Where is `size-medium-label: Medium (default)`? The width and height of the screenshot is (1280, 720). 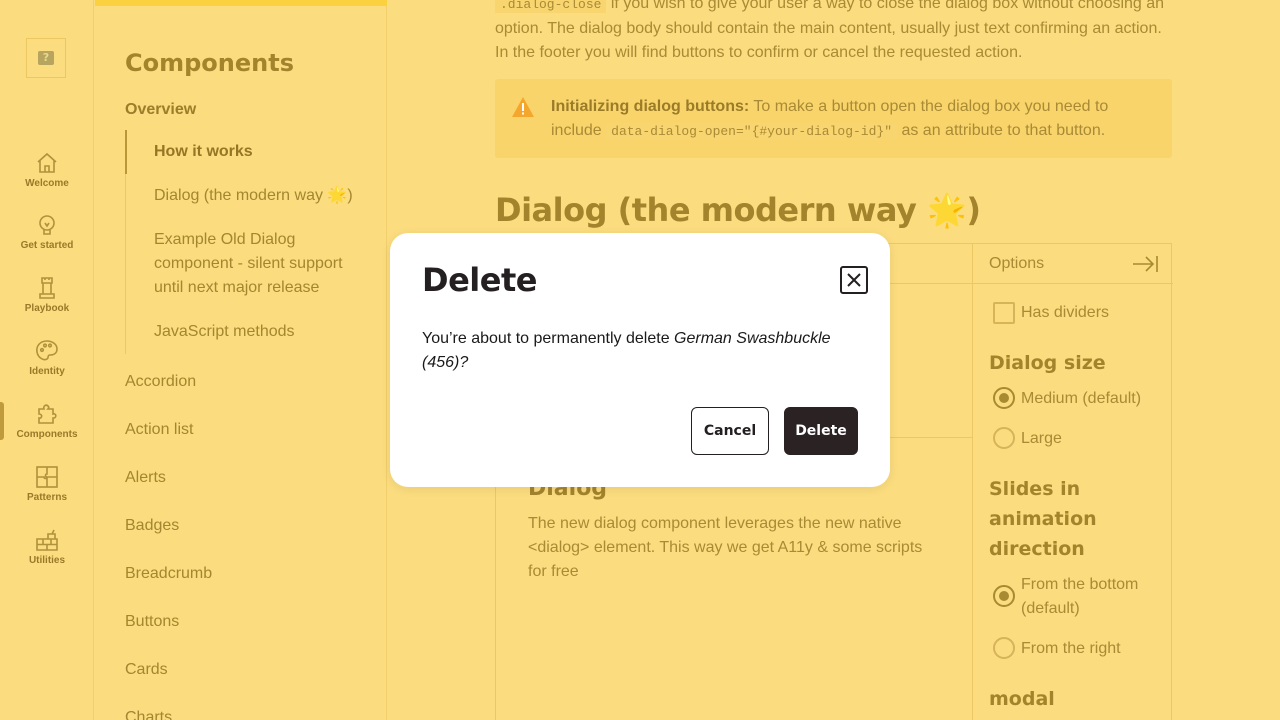 size-medium-label: Medium (default) is located at coordinates (1081, 398).